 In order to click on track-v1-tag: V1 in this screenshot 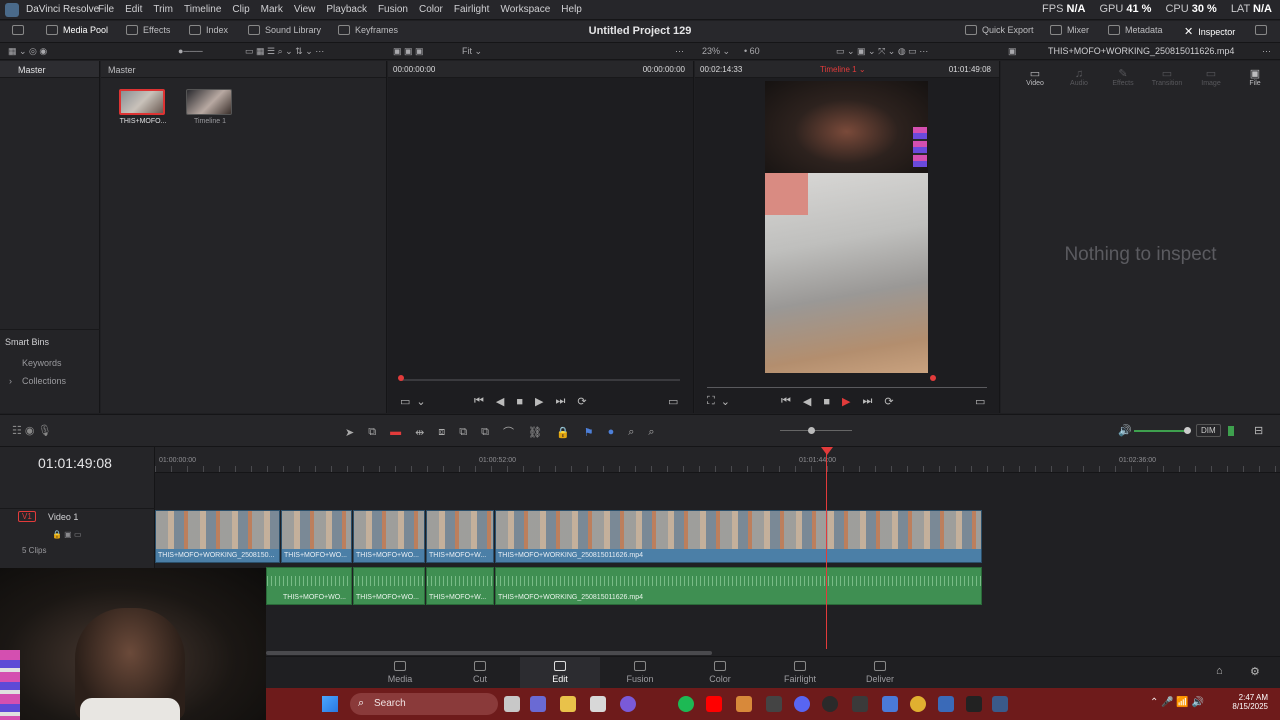, I will do `click(27, 516)`.